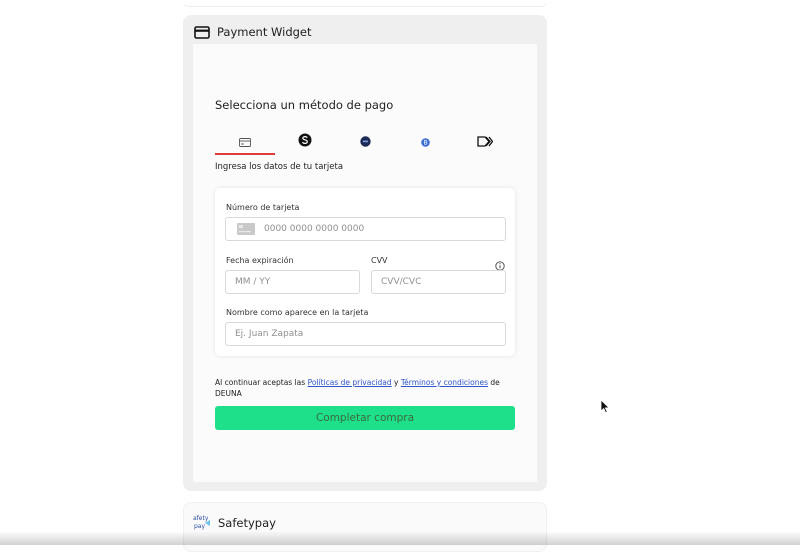  What do you see at coordinates (365, 3) in the screenshot?
I see `previous-card-edge` at bounding box center [365, 3].